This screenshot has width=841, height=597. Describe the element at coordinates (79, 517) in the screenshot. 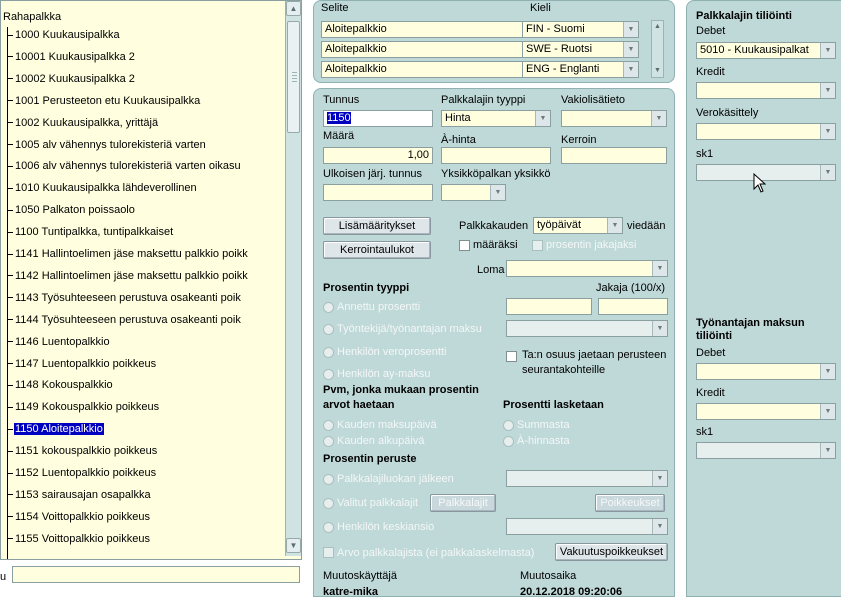

I see `tree-item: 1154 Voittopalkkio poikkeus` at that location.